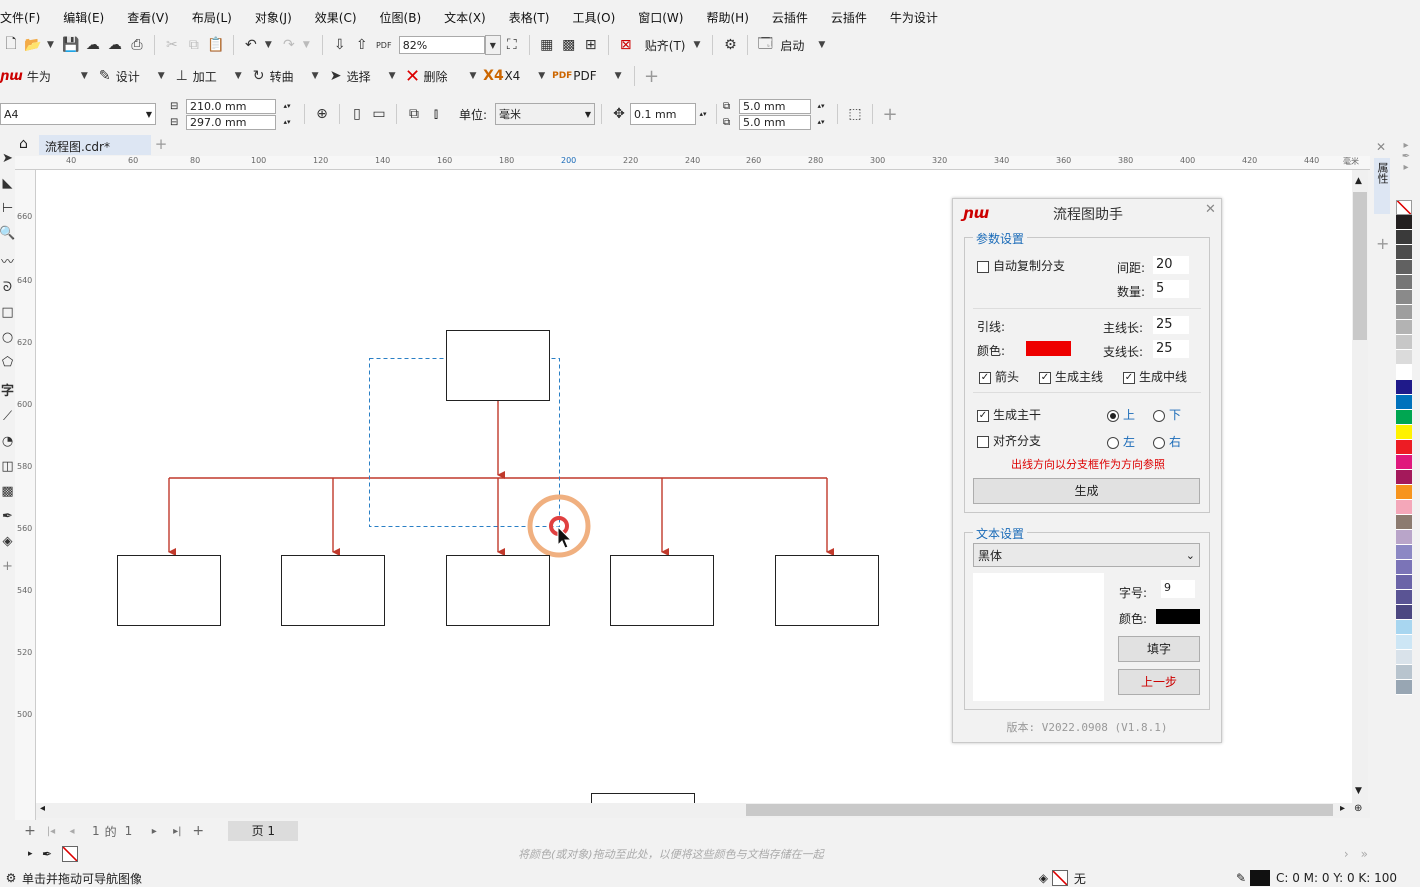 This screenshot has width=1420, height=887. I want to click on scroll-down-icon: ▼, so click(1358, 791).